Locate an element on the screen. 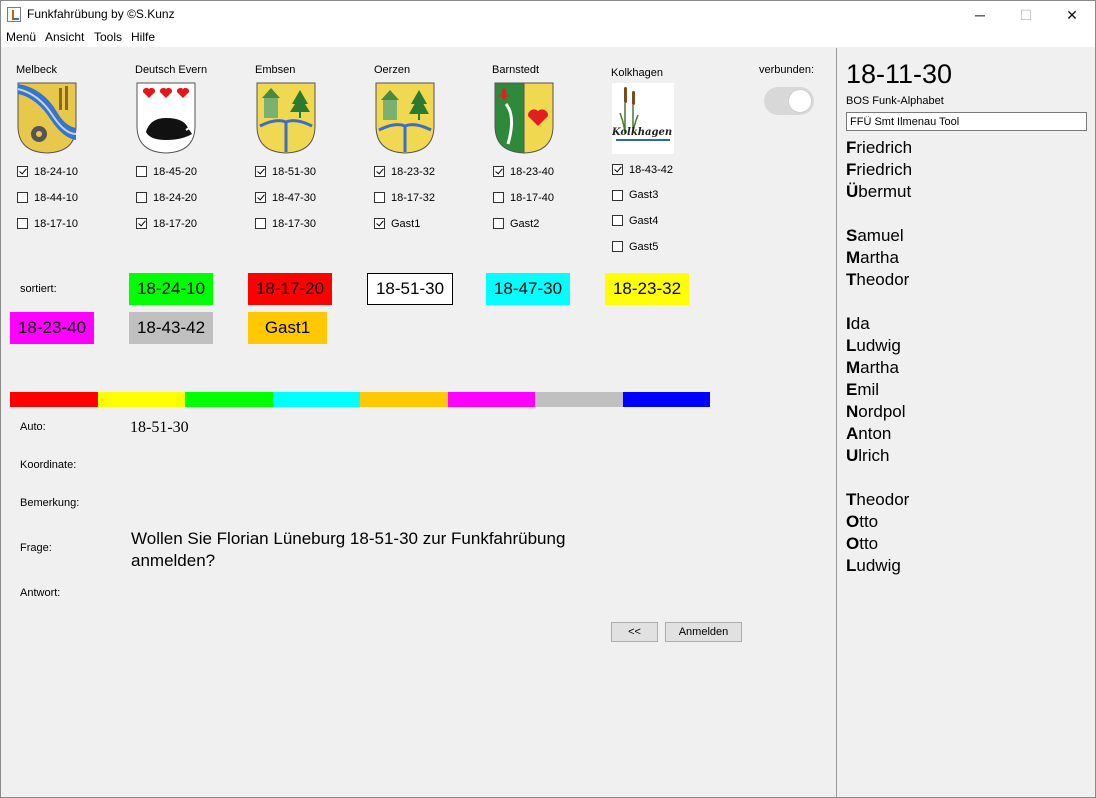 This screenshot has height=798, width=1096. spelling-initial: O is located at coordinates (853, 543).